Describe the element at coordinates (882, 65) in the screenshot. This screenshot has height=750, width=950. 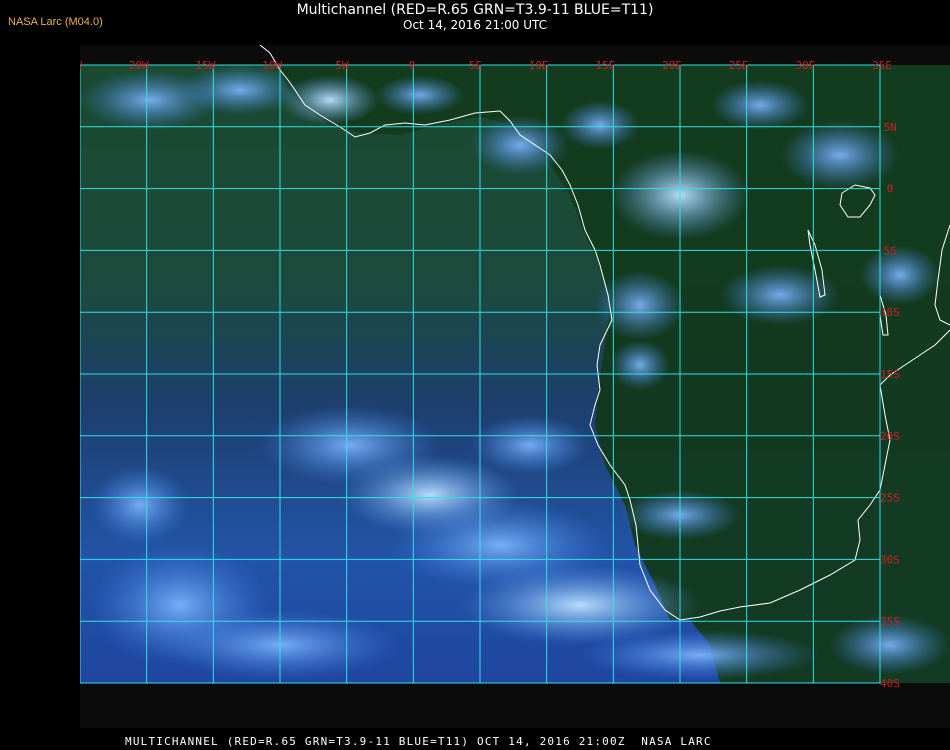
I see `longitude-label: 35E` at that location.